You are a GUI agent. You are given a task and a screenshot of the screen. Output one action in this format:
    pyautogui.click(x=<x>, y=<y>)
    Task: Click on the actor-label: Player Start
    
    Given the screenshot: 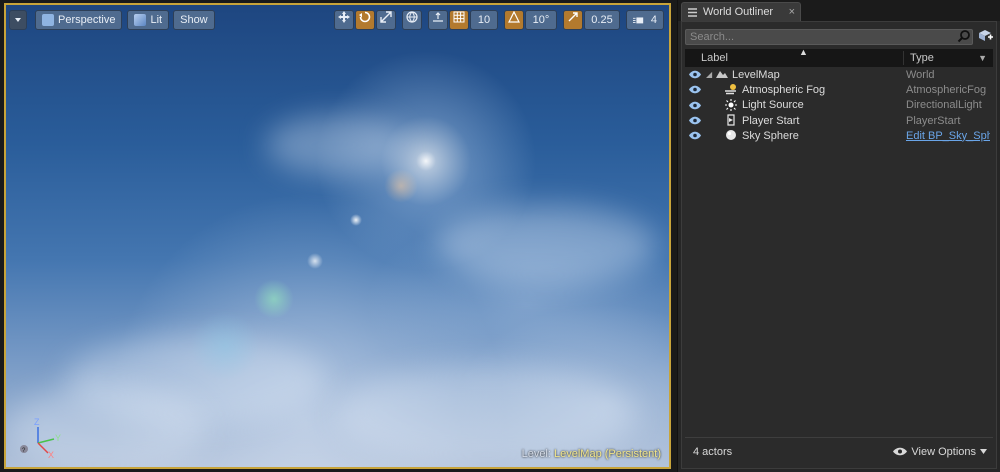 What is the action you would take?
    pyautogui.click(x=771, y=120)
    